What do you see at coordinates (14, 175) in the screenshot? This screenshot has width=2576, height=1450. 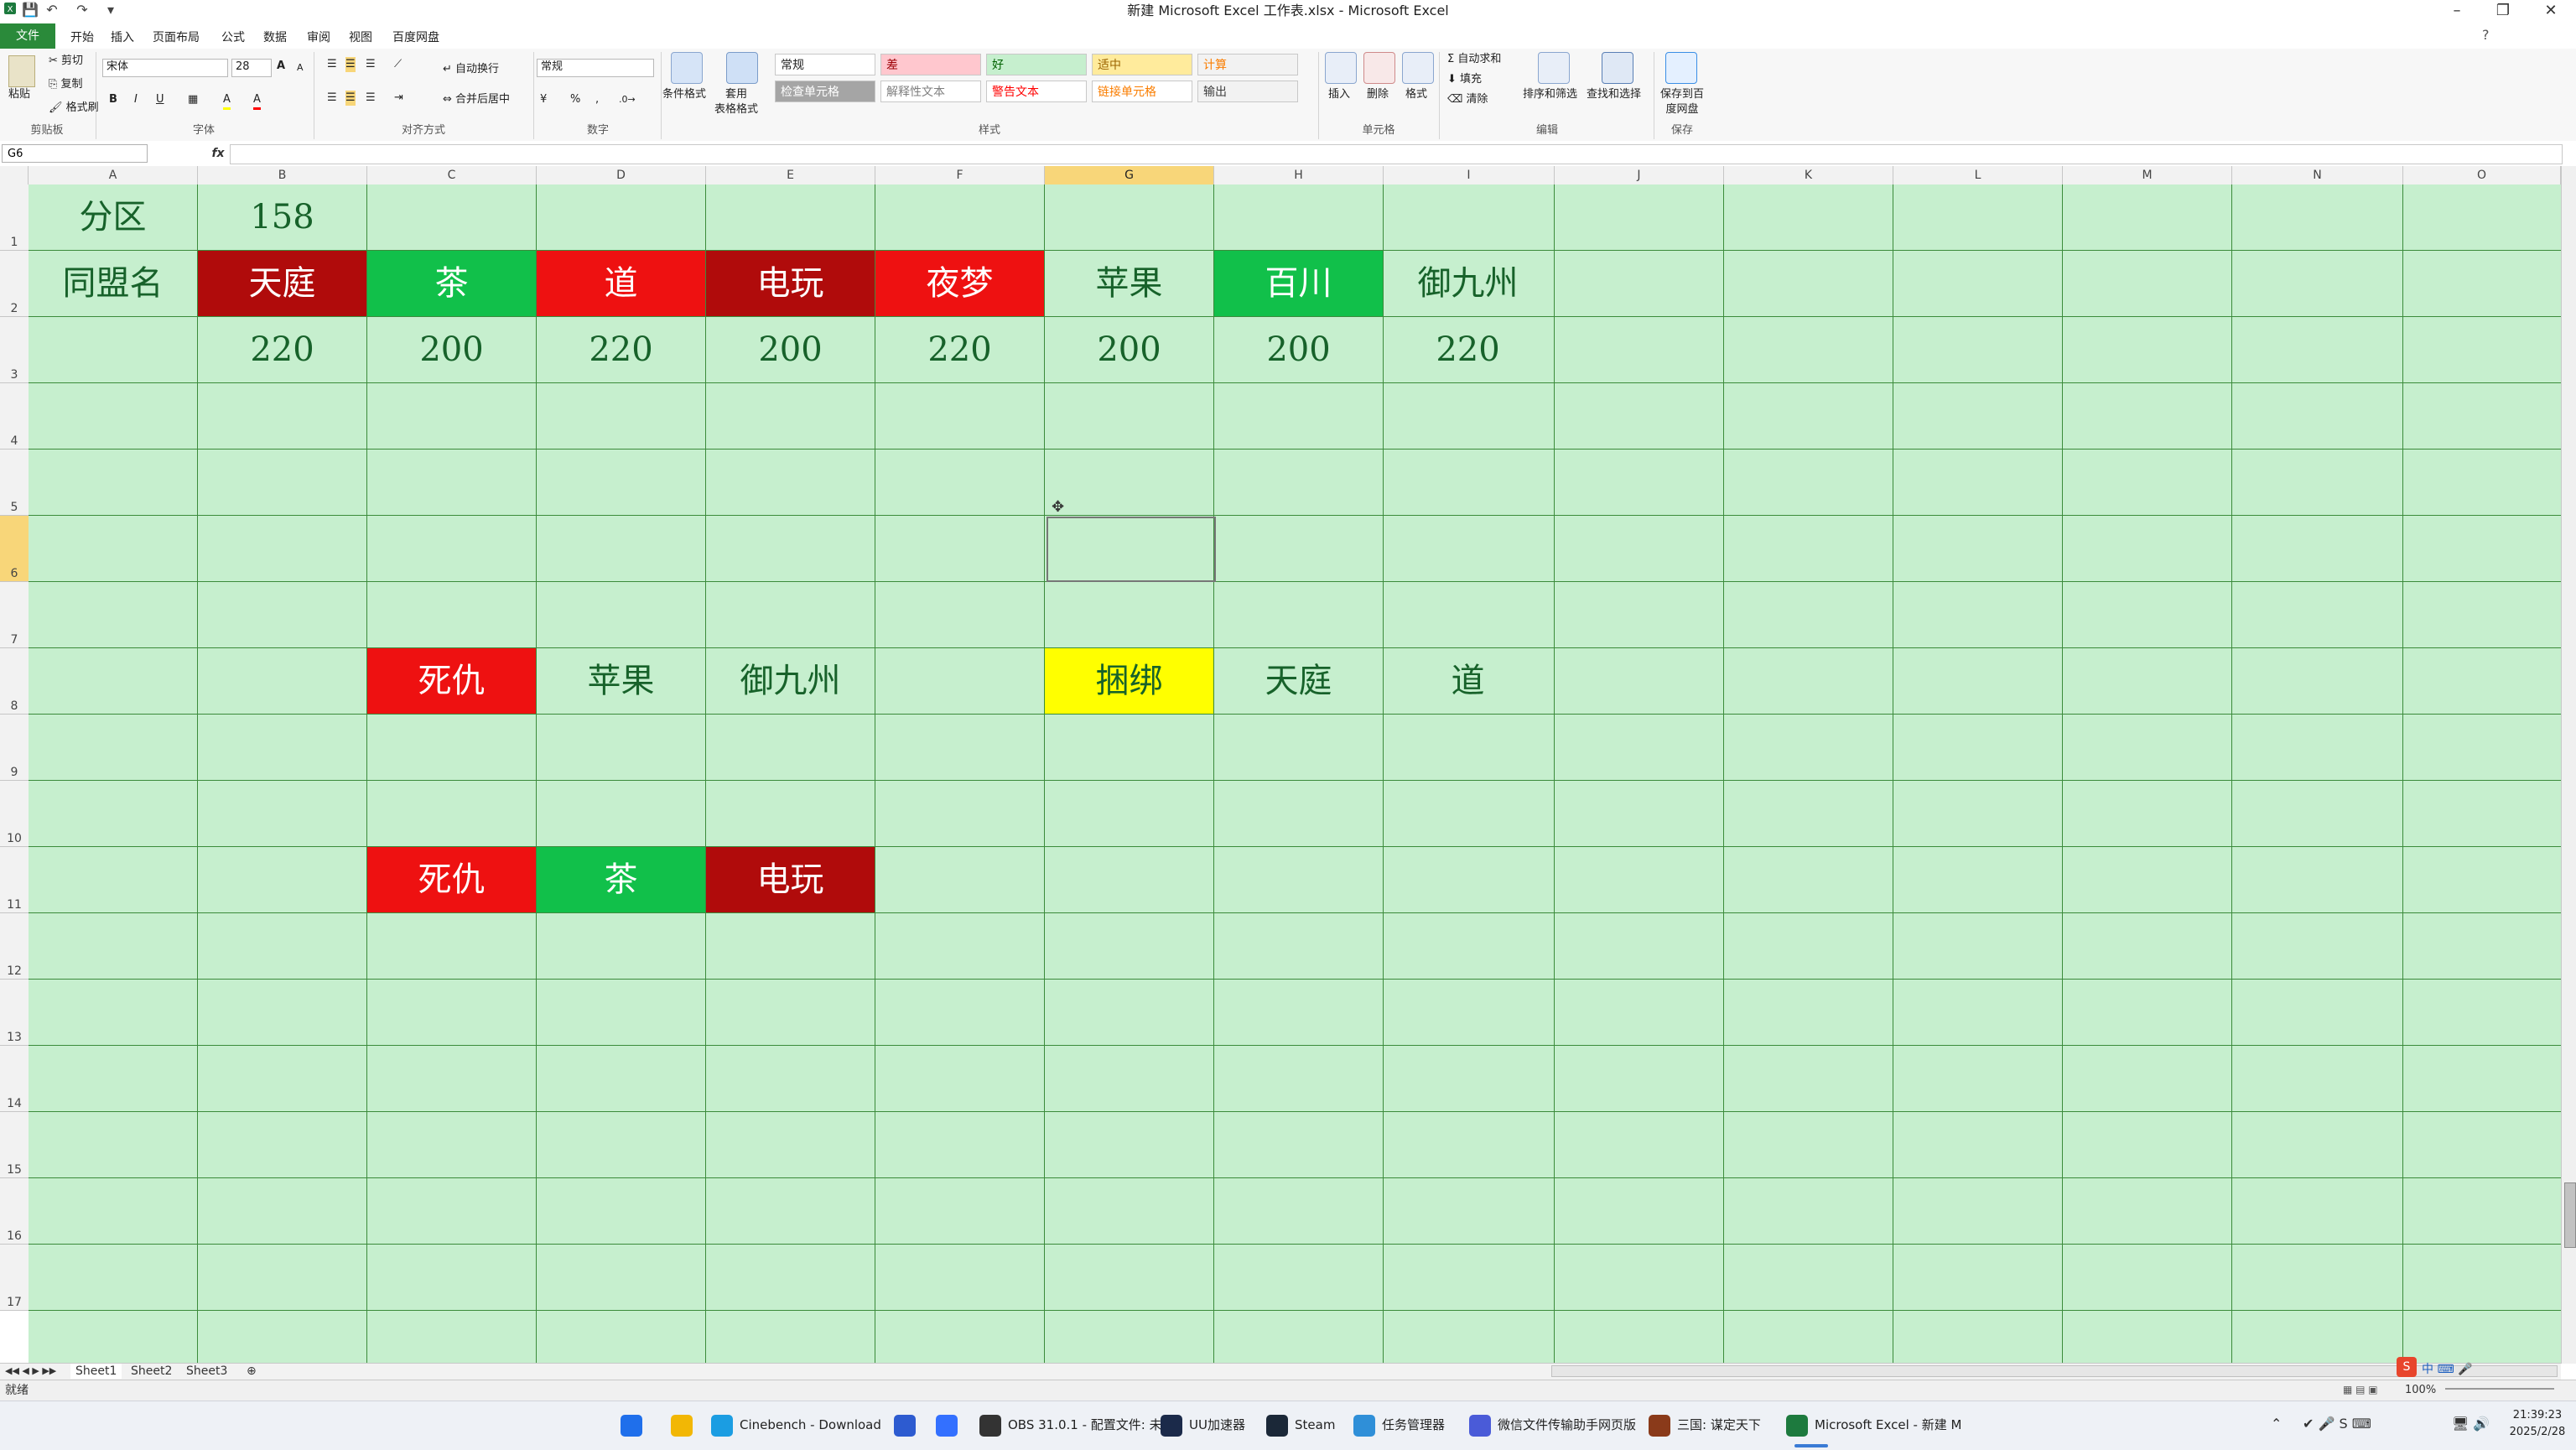 I see `select-all-corner` at bounding box center [14, 175].